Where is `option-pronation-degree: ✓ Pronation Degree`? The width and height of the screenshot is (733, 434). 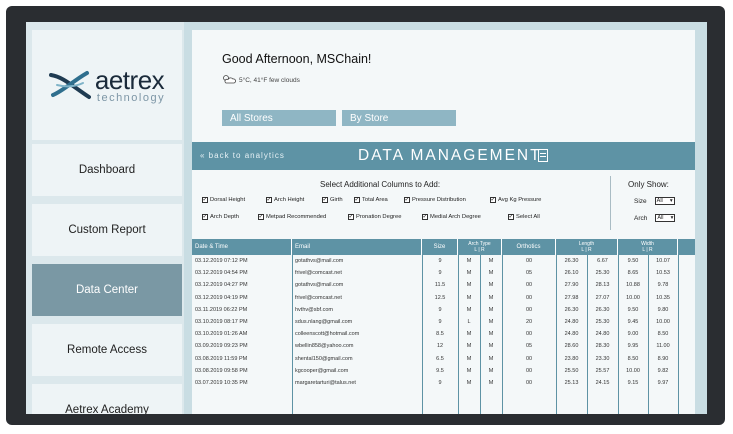 option-pronation-degree: ✓ Pronation Degree is located at coordinates (374, 217).